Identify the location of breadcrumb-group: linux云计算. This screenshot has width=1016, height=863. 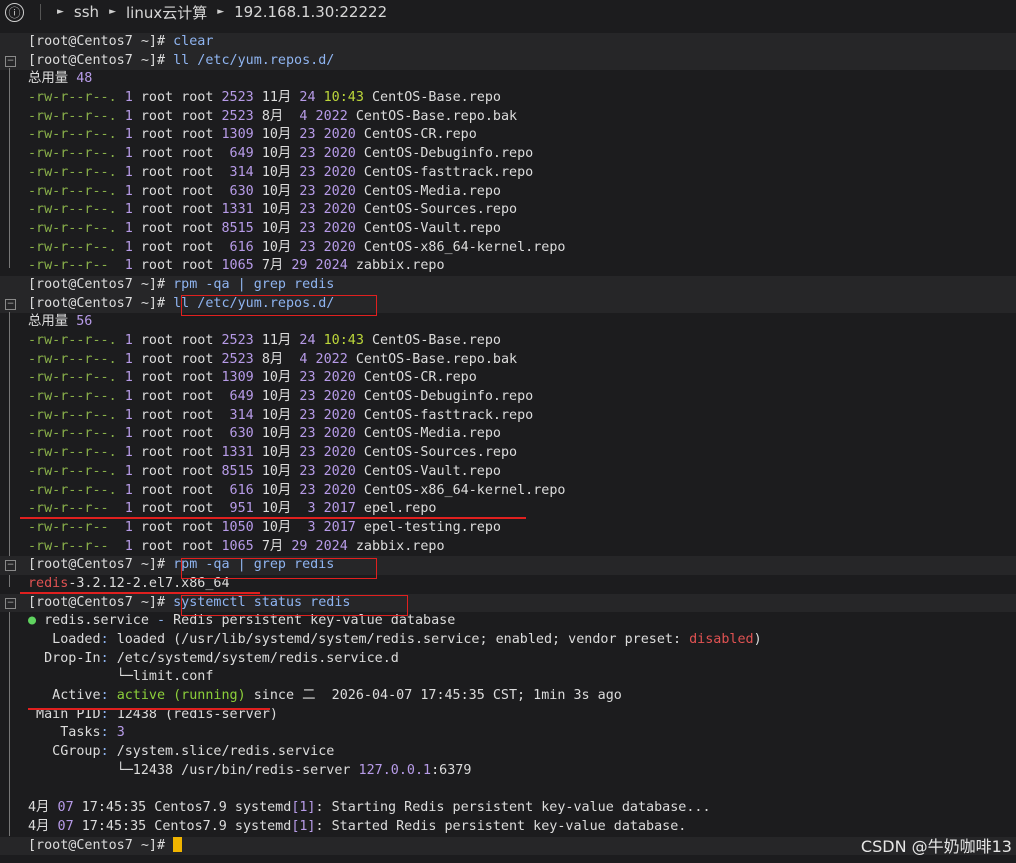
(166, 12).